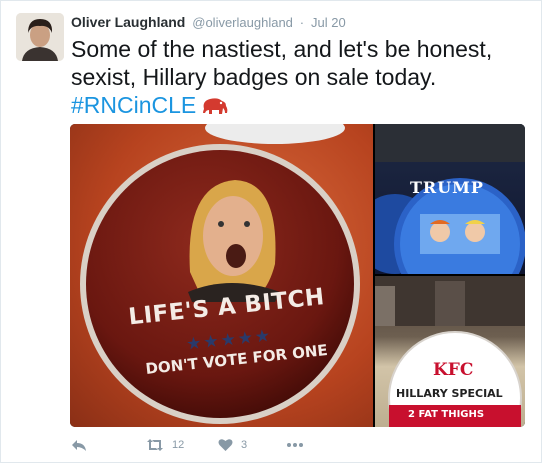 The image size is (542, 463). What do you see at coordinates (225, 445) in the screenshot?
I see `like-icon` at bounding box center [225, 445].